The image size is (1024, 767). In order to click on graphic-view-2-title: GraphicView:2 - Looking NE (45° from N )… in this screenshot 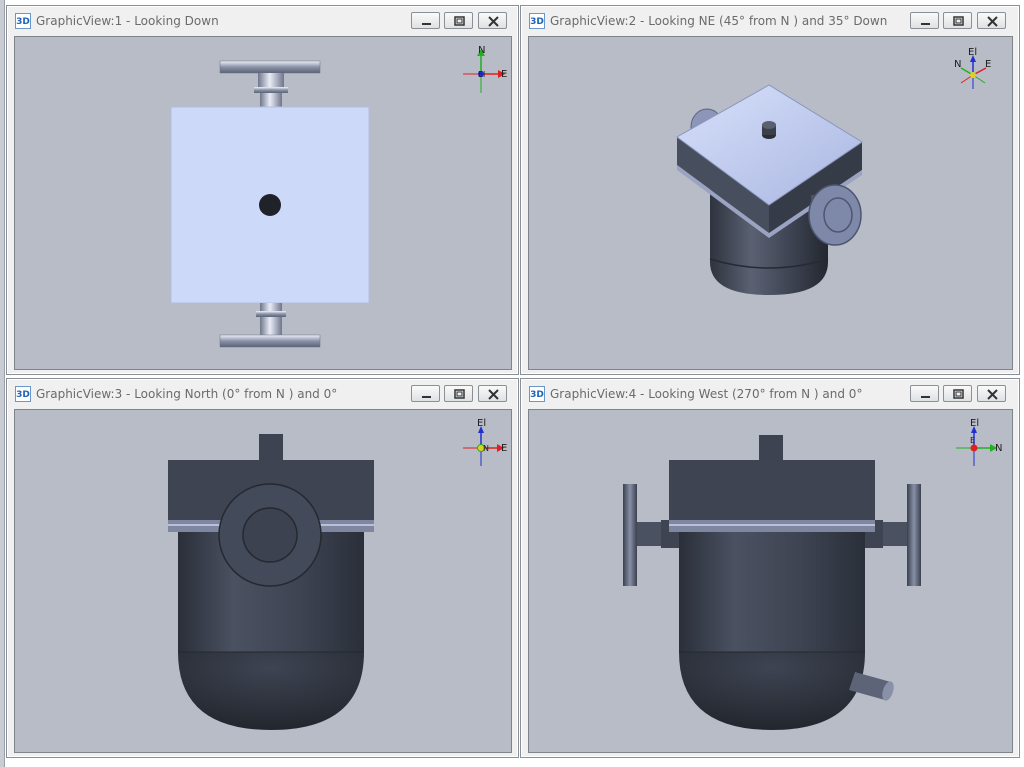, I will do `click(719, 21)`.